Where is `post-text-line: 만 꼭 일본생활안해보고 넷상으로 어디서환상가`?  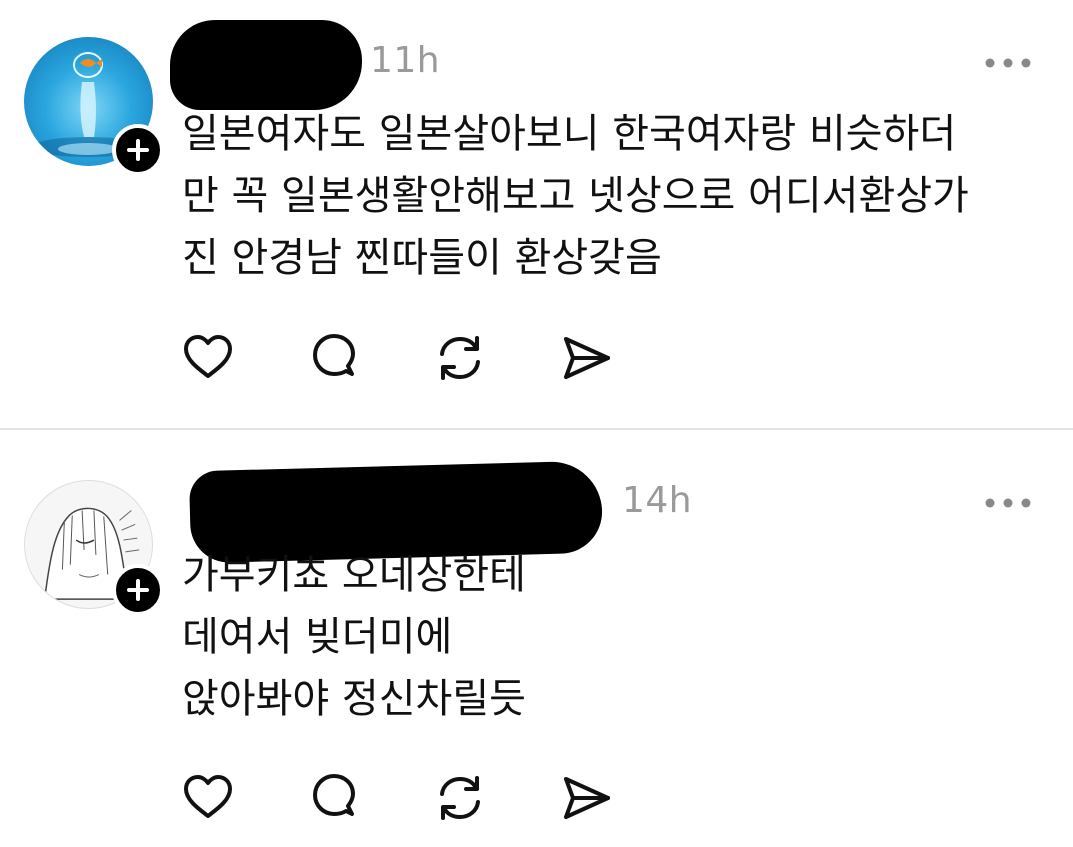
post-text-line: 만 꼭 일본생활안해보고 넷상으로 어디서환상가 is located at coordinates (575, 196).